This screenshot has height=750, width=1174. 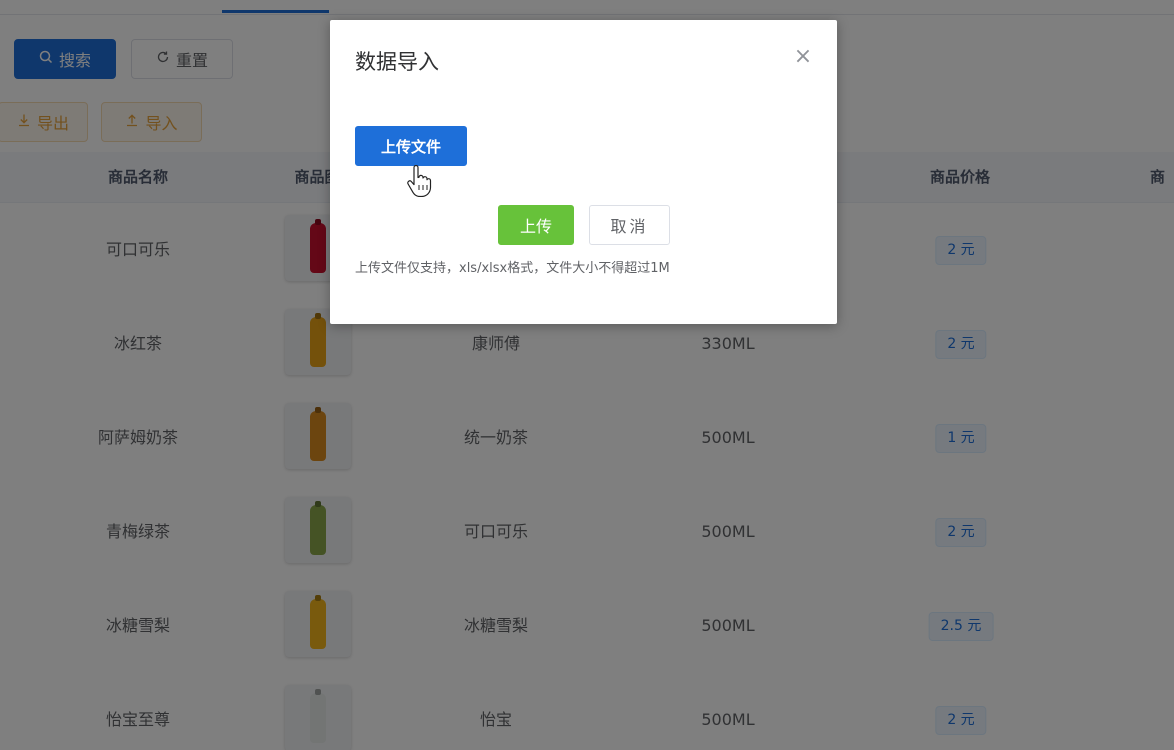 I want to click on hand-pointer-icon, so click(x=419, y=181).